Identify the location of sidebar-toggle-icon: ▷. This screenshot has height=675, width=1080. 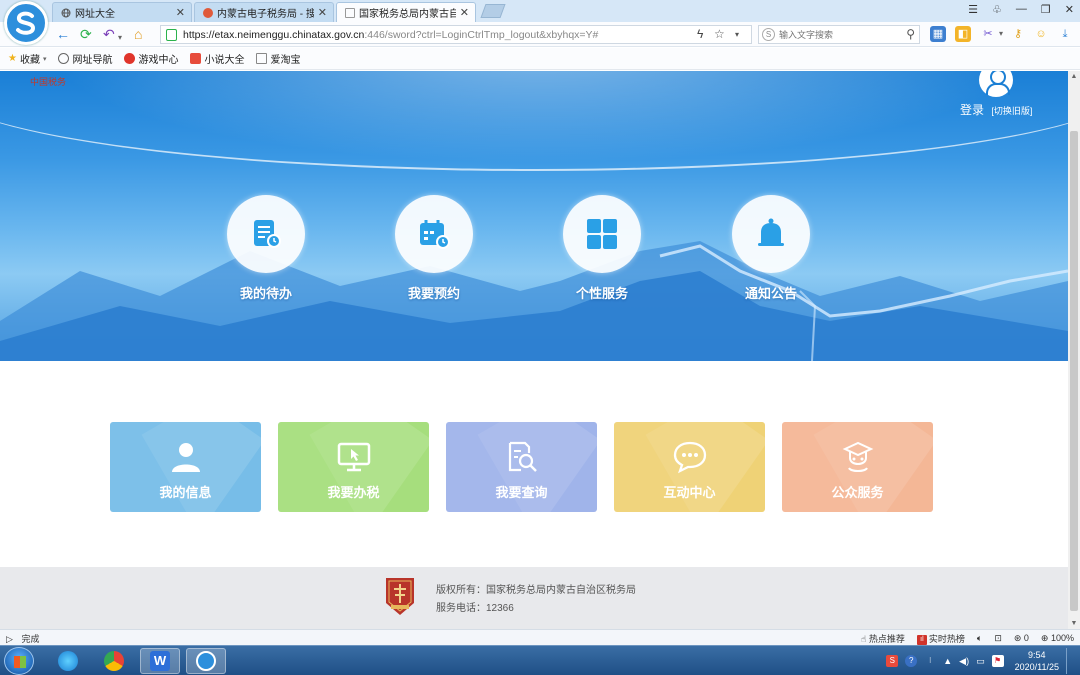
(9, 639).